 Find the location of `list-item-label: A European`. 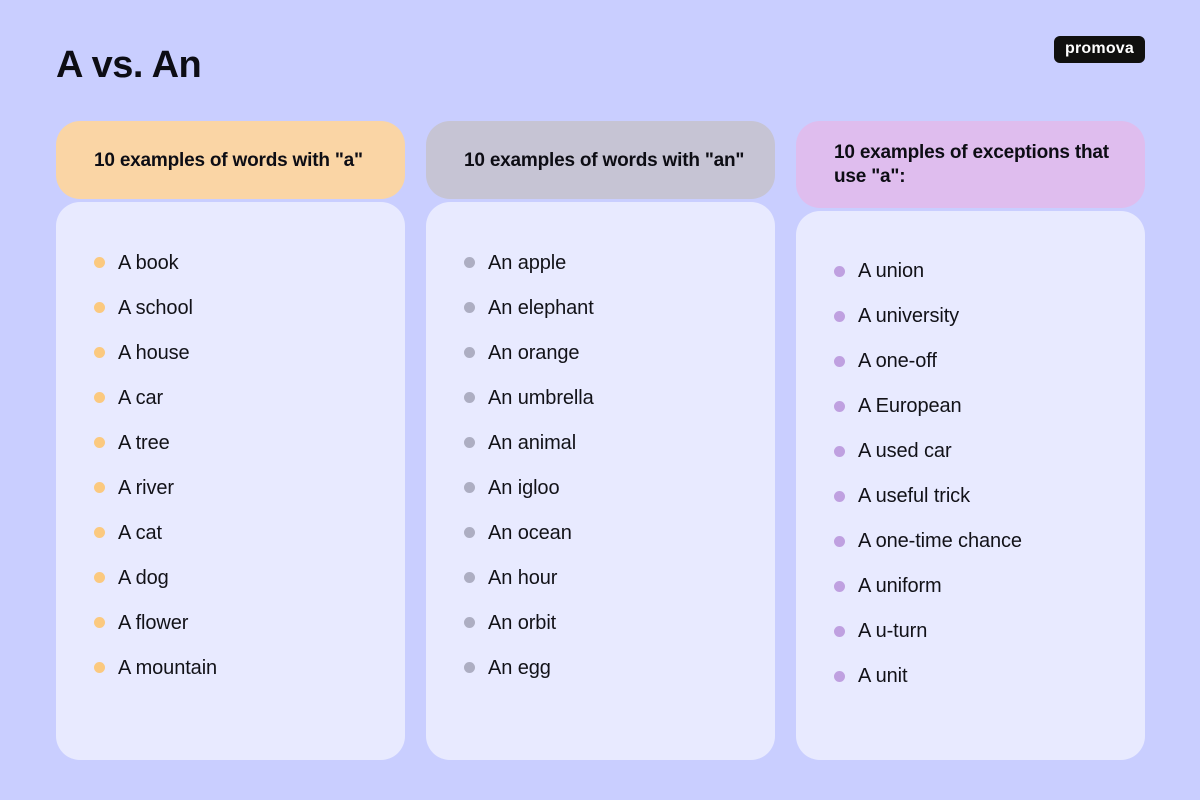

list-item-label: A European is located at coordinates (910, 406).